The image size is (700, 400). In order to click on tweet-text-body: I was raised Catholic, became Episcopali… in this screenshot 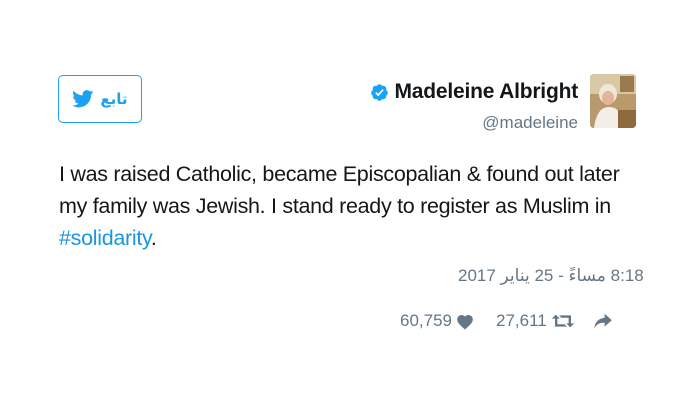, I will do `click(339, 190)`.